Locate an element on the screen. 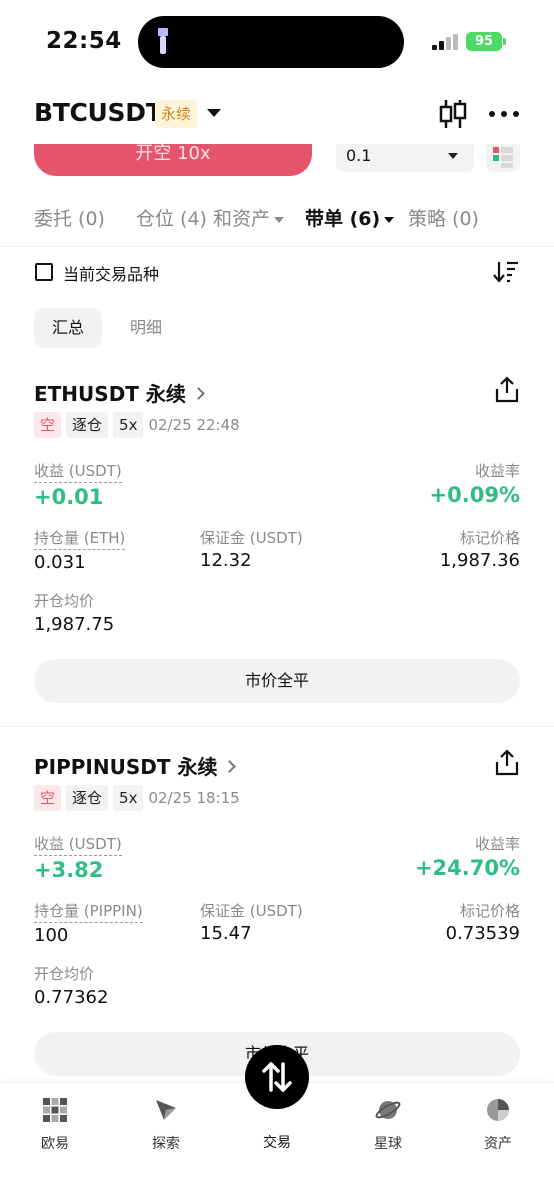 The height and width of the screenshot is (1200, 554). okx-logo-icon is located at coordinates (55, 1110).